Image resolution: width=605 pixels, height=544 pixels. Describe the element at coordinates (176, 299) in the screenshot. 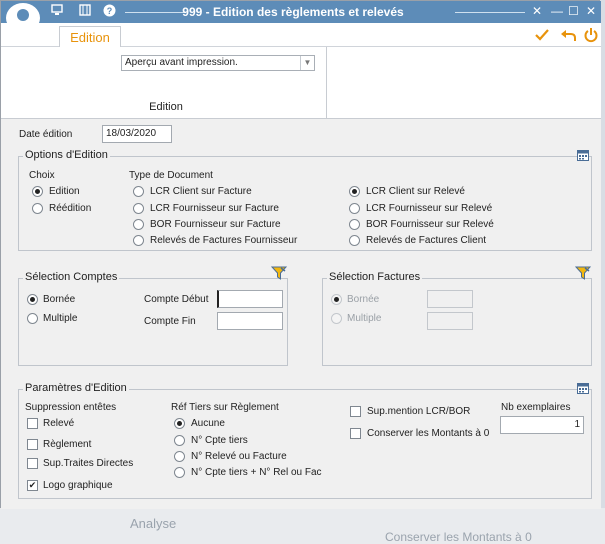

I see `compte-debut-label: Compte Début` at that location.